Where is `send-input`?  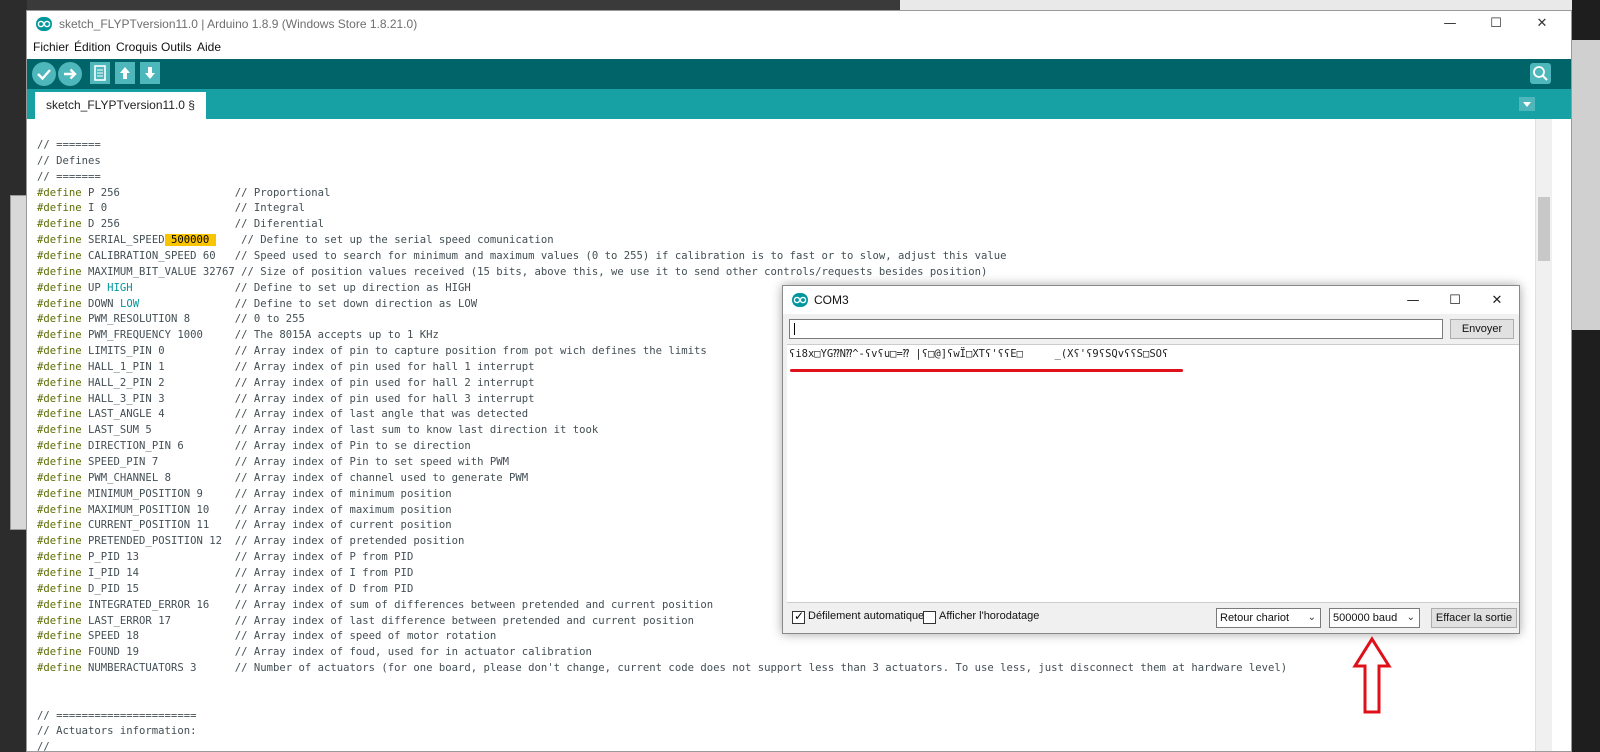 send-input is located at coordinates (1116, 329).